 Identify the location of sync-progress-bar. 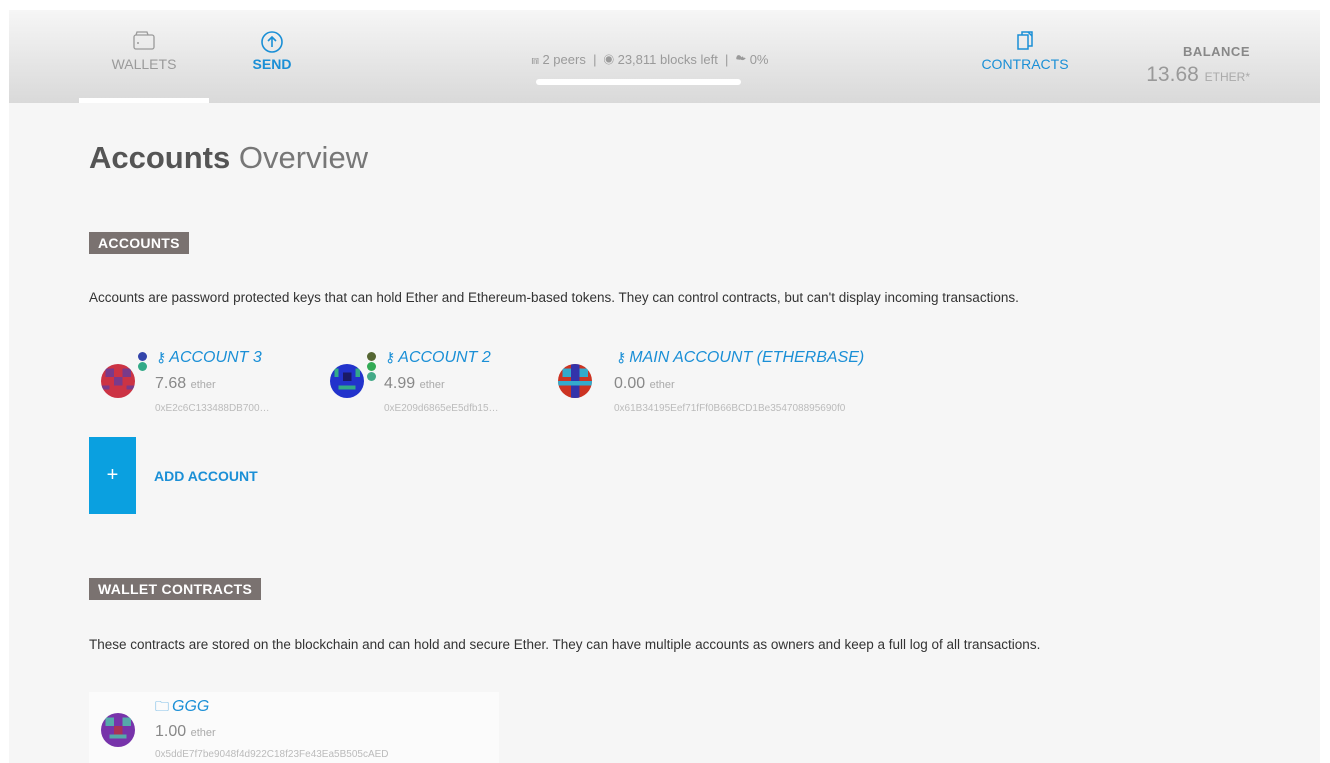
(638, 82).